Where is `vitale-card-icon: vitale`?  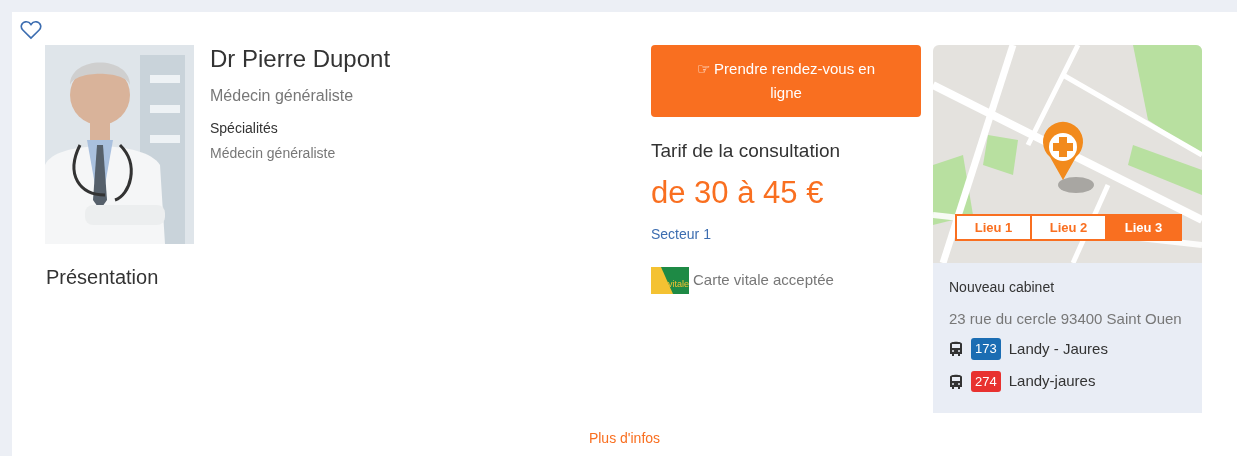
vitale-card-icon: vitale is located at coordinates (670, 280).